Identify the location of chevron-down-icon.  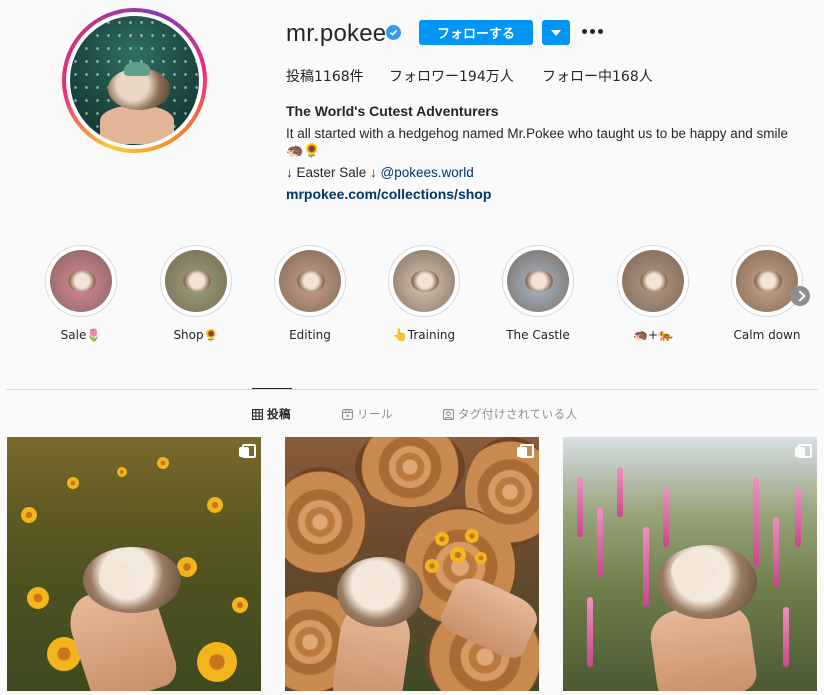
(556, 33).